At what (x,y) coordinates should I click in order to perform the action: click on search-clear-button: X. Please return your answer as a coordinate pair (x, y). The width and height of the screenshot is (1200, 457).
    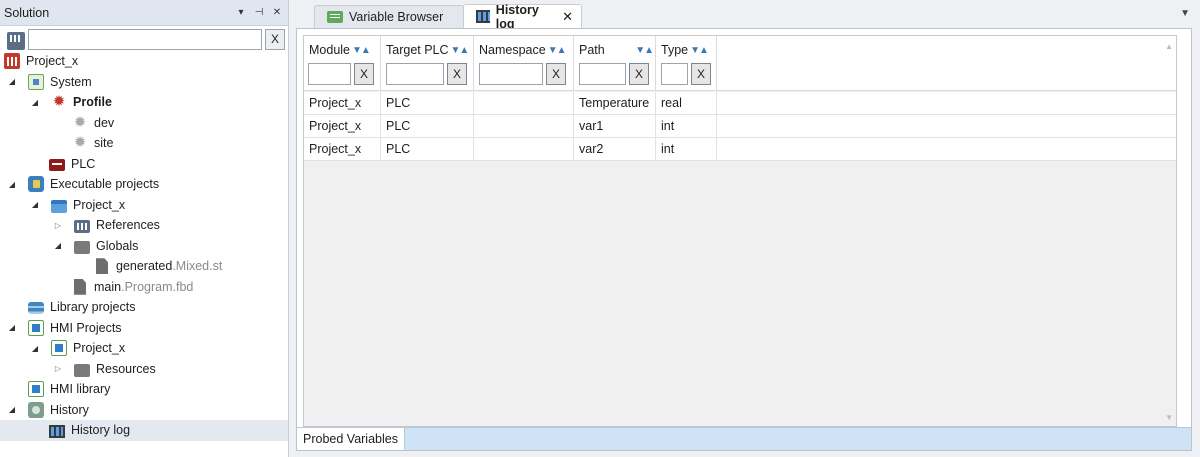
    Looking at the image, I should click on (275, 39).